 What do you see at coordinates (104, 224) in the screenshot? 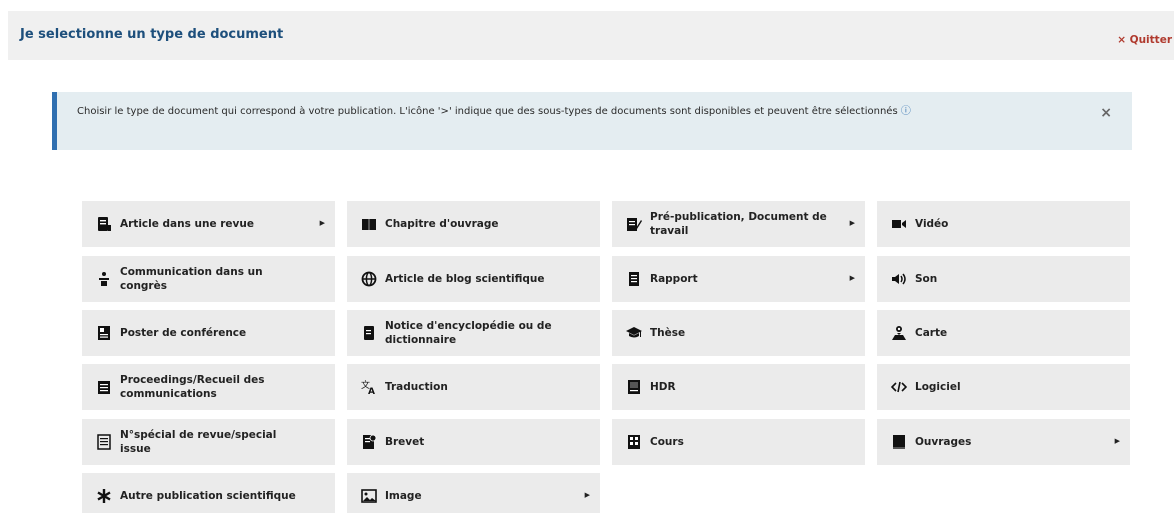
I see `journal-article-icon` at bounding box center [104, 224].